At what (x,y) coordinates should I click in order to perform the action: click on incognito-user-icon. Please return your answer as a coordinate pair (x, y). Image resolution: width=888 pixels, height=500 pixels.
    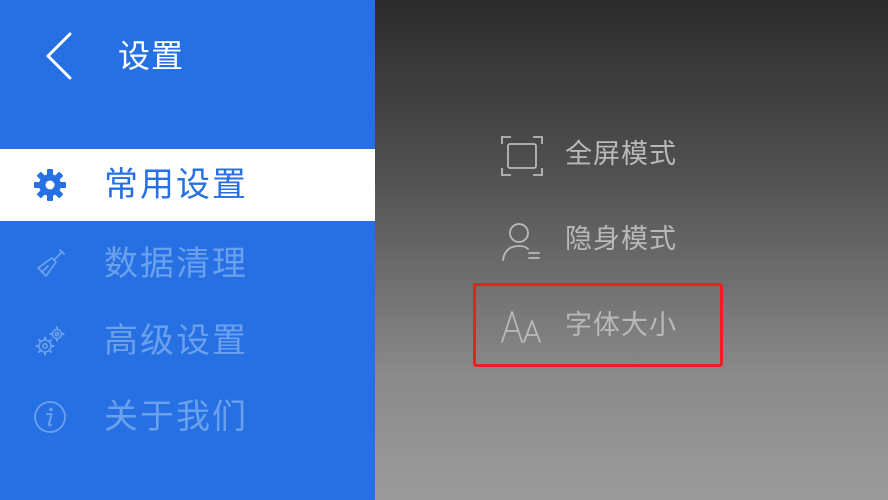
    Looking at the image, I should click on (522, 241).